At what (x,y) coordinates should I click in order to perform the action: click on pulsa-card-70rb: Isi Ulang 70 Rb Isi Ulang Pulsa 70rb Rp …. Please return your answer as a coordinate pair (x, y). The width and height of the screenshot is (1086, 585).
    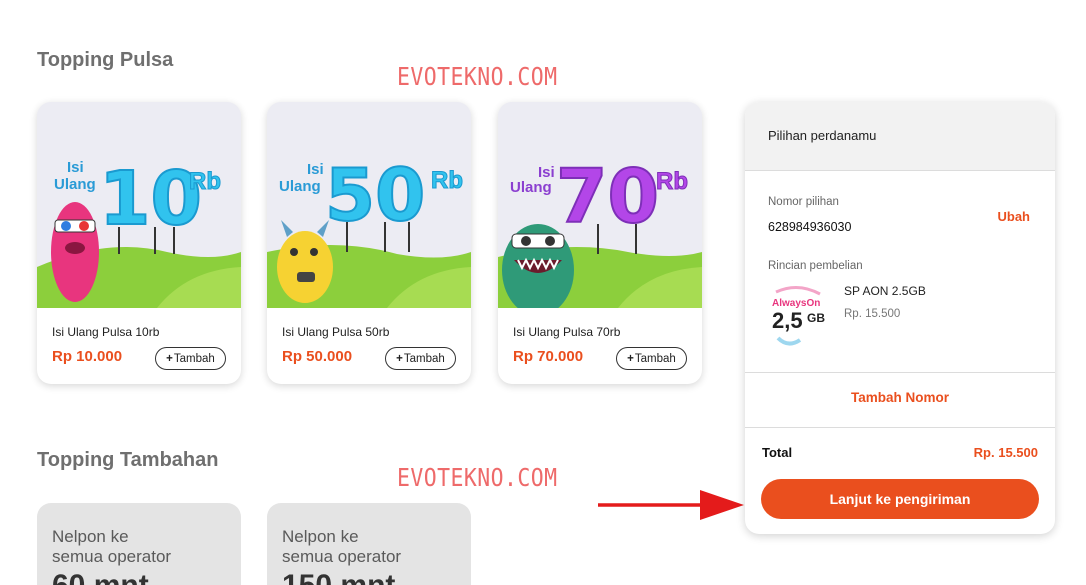
    Looking at the image, I should click on (600, 243).